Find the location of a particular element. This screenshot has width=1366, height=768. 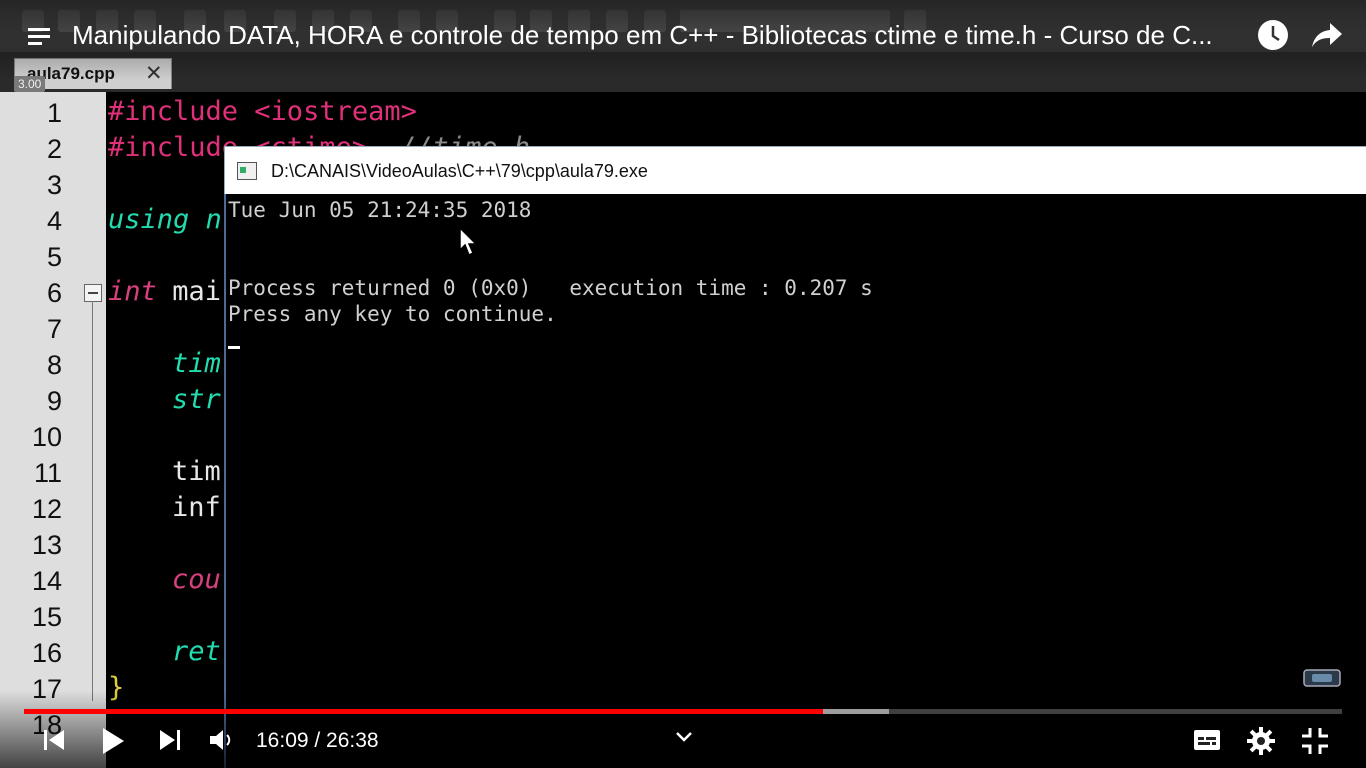

subtitles-icon is located at coordinates (1207, 740).